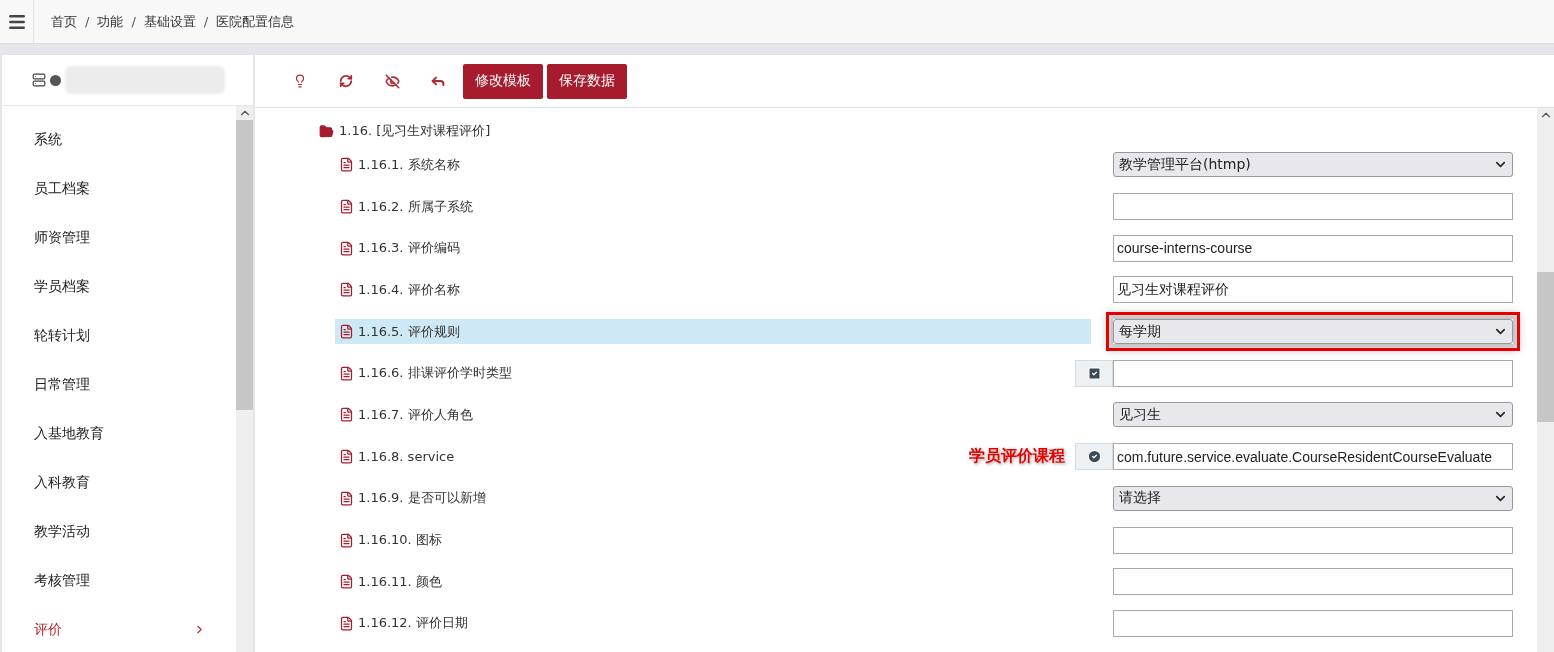 This screenshot has height=652, width=1554. I want to click on tree-item: 1.16.9. 是否可以新增, so click(410, 498).